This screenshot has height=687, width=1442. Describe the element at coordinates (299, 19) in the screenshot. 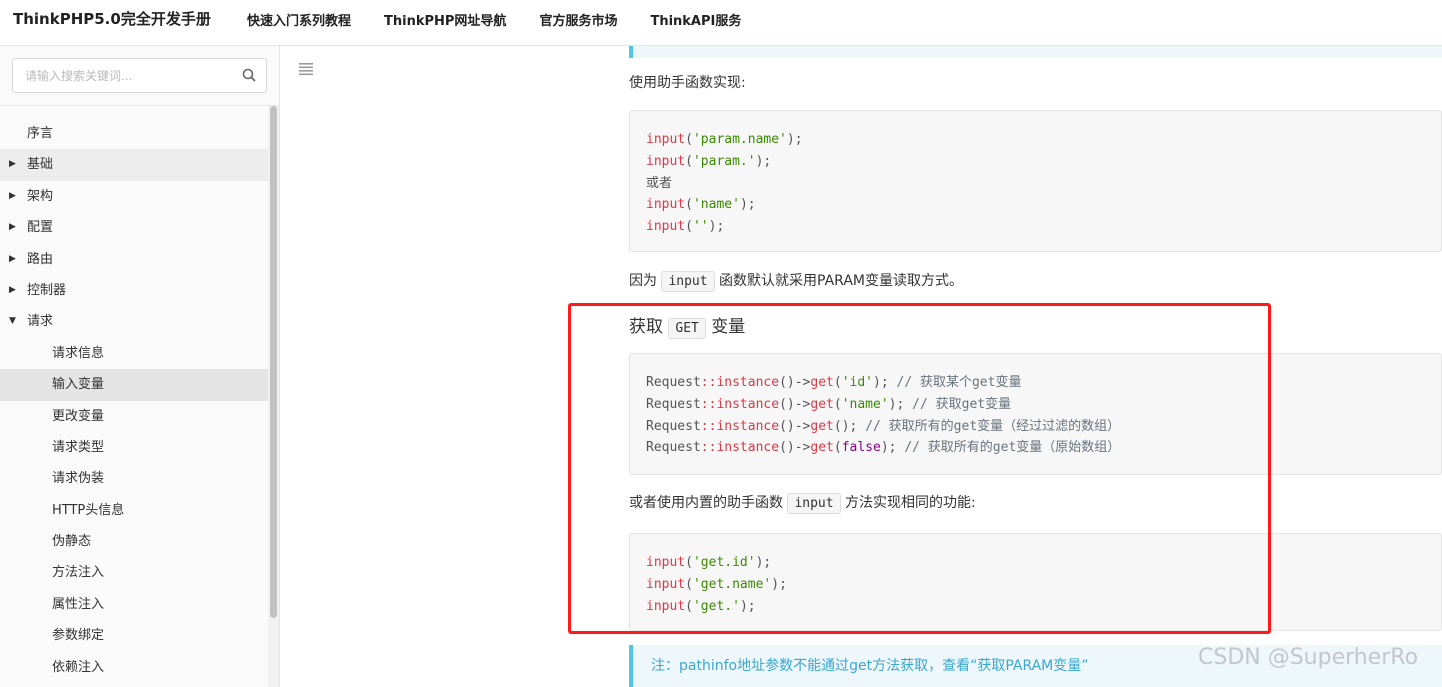

I see `nav-link-quickstart: 快速入门系列教程` at that location.